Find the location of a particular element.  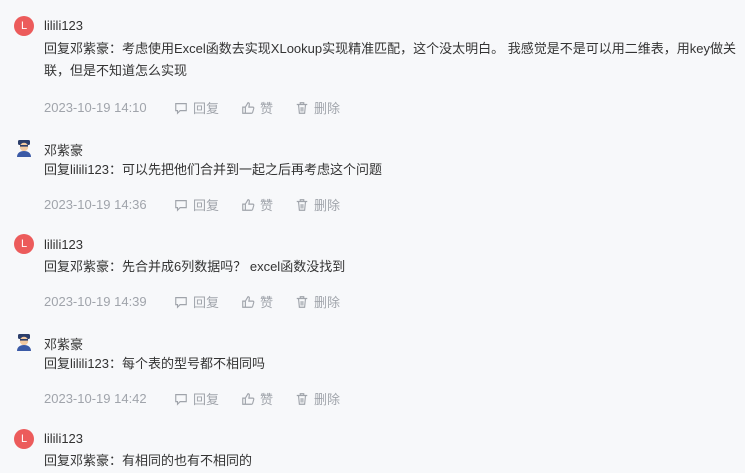

comment-date: 2023-10-19 14:42 is located at coordinates (95, 398).